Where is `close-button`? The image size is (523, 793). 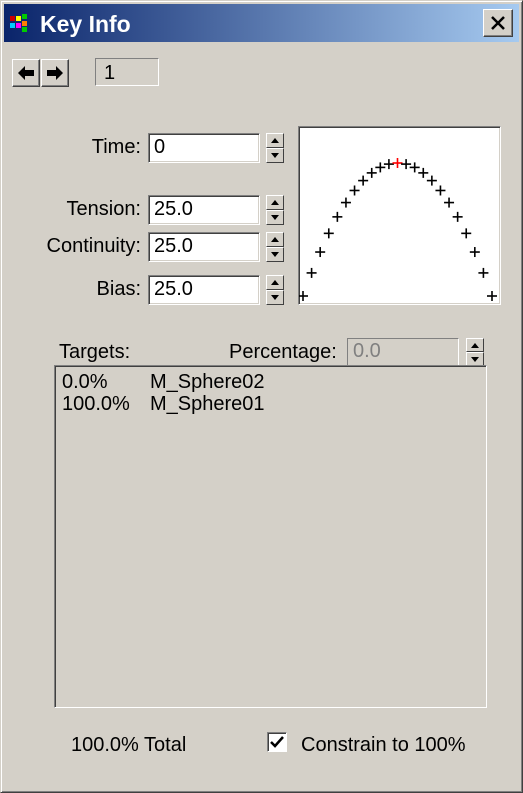
close-button is located at coordinates (498, 23).